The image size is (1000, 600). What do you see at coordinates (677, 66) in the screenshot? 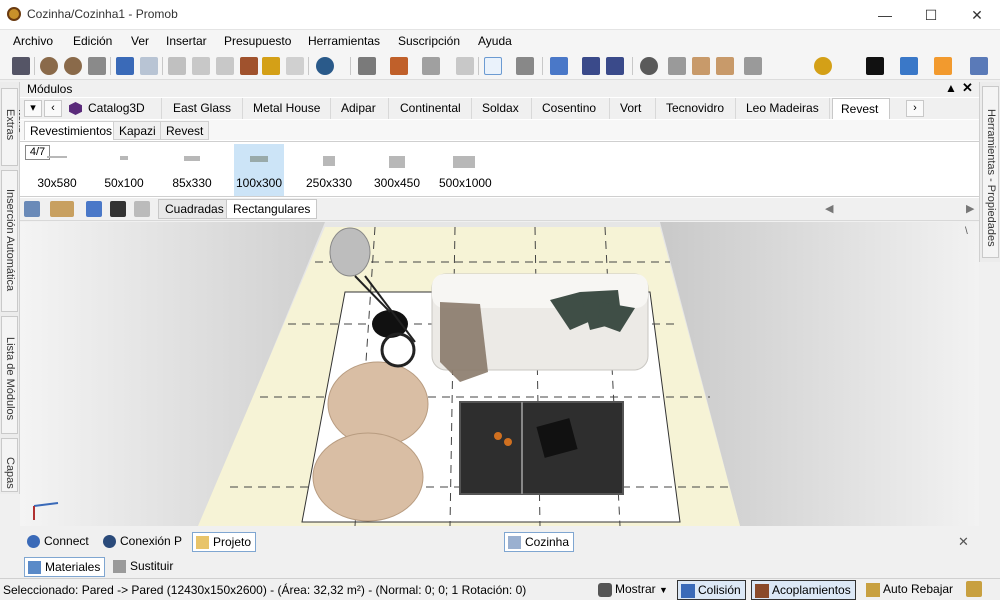
I see `view-front-icon` at bounding box center [677, 66].